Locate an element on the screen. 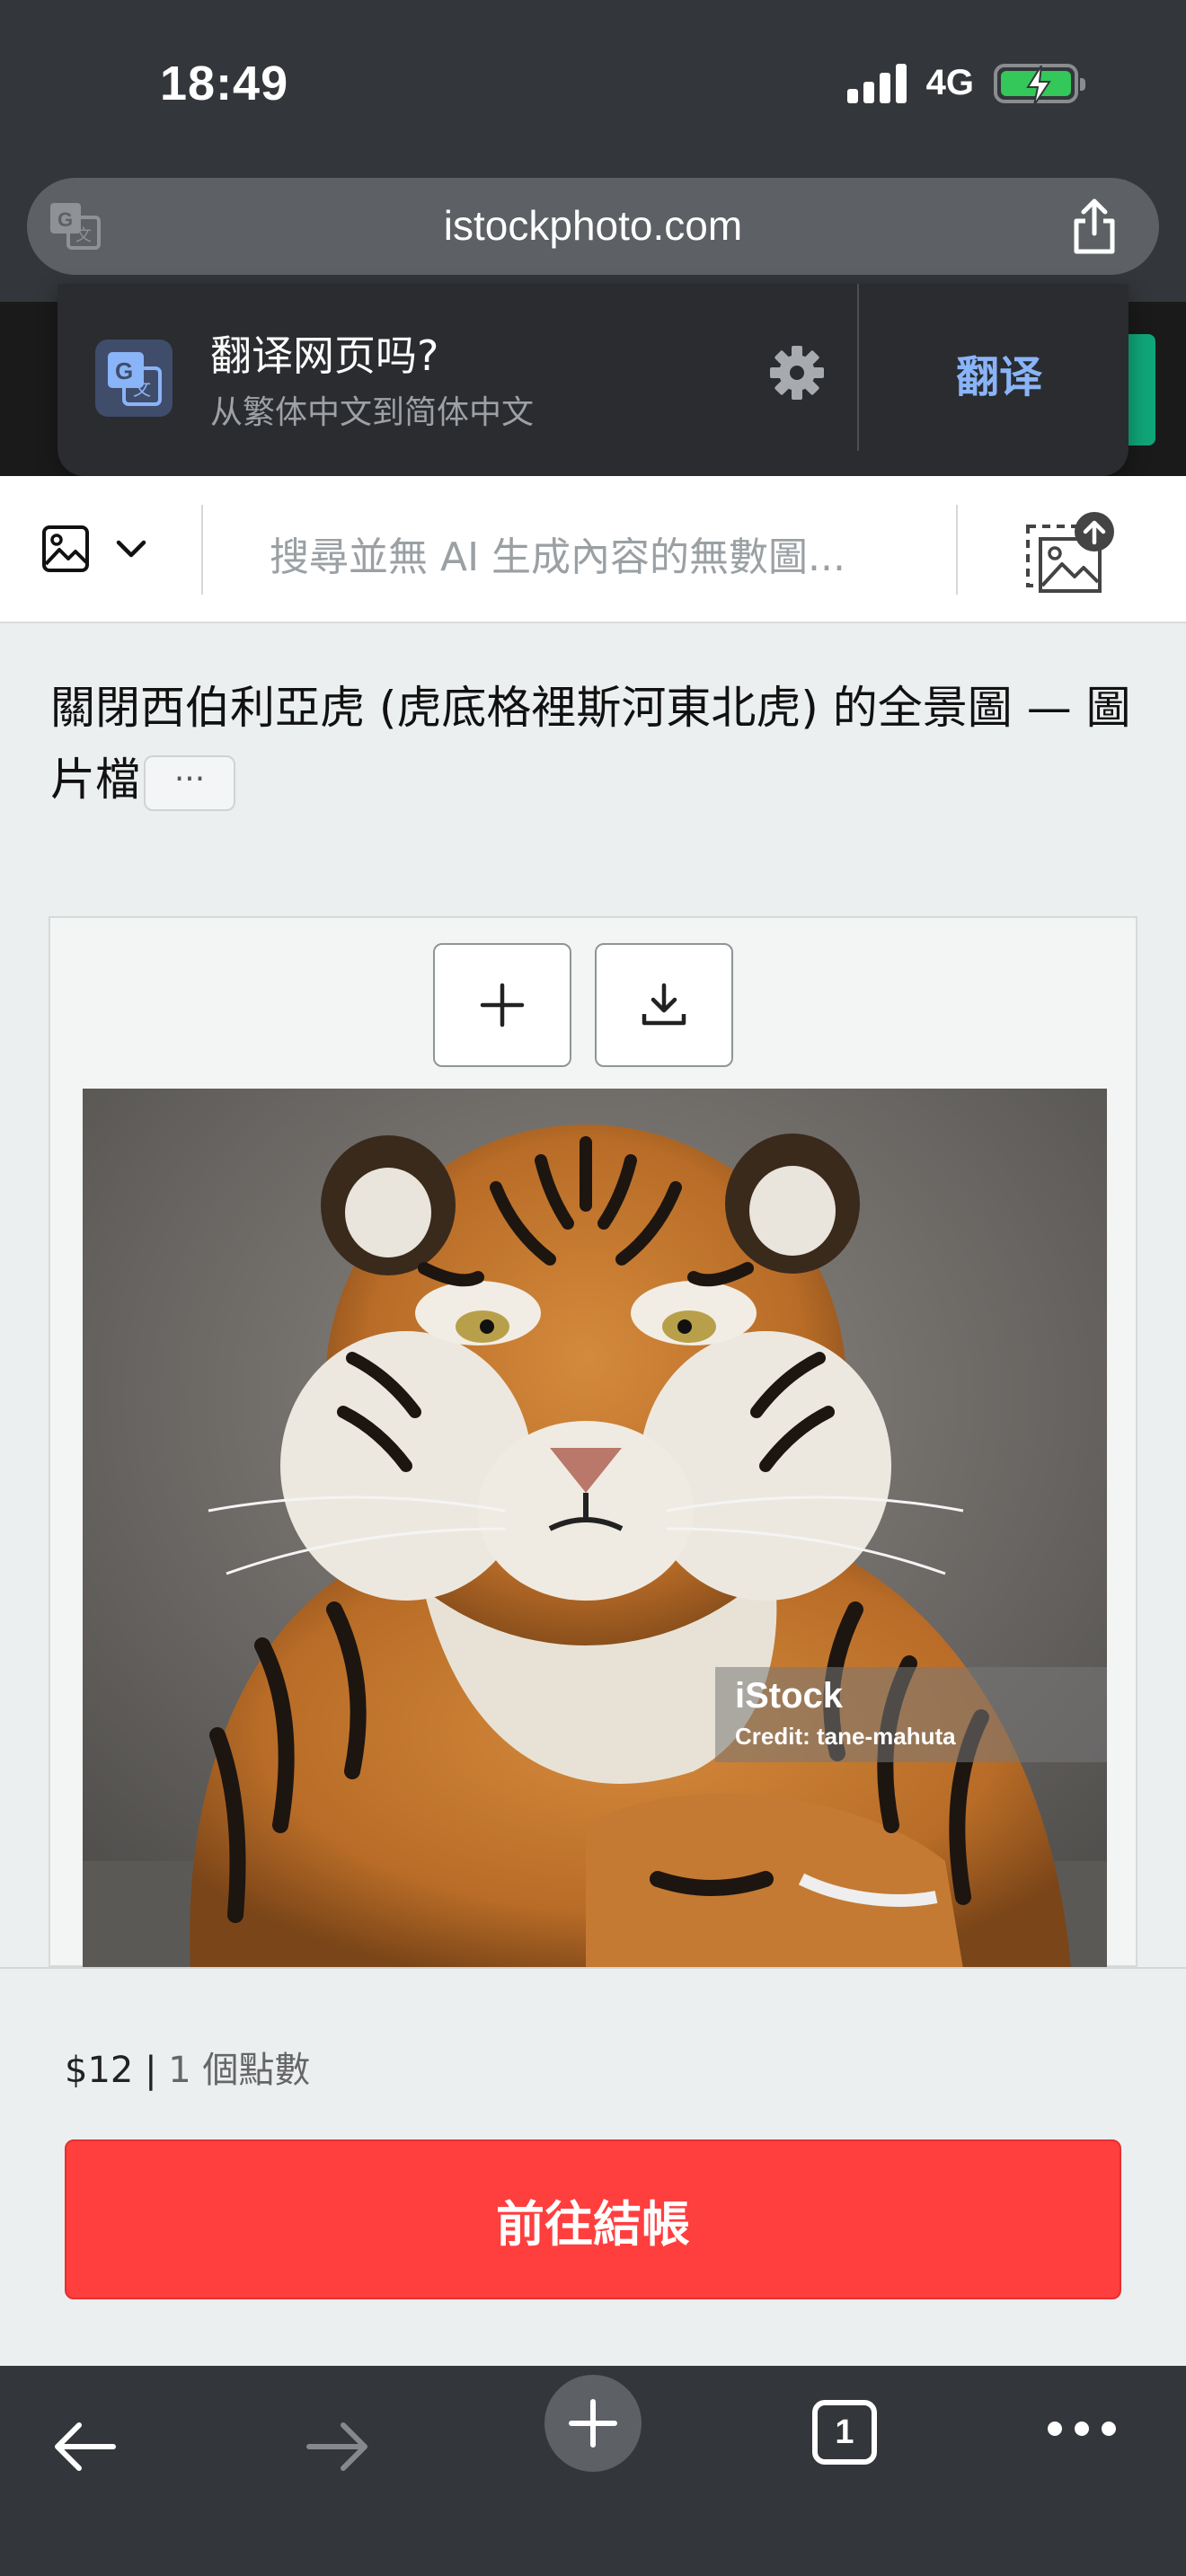 This screenshot has height=2576, width=1186. address-bar: G 文 istockphoto.com is located at coordinates (593, 226).